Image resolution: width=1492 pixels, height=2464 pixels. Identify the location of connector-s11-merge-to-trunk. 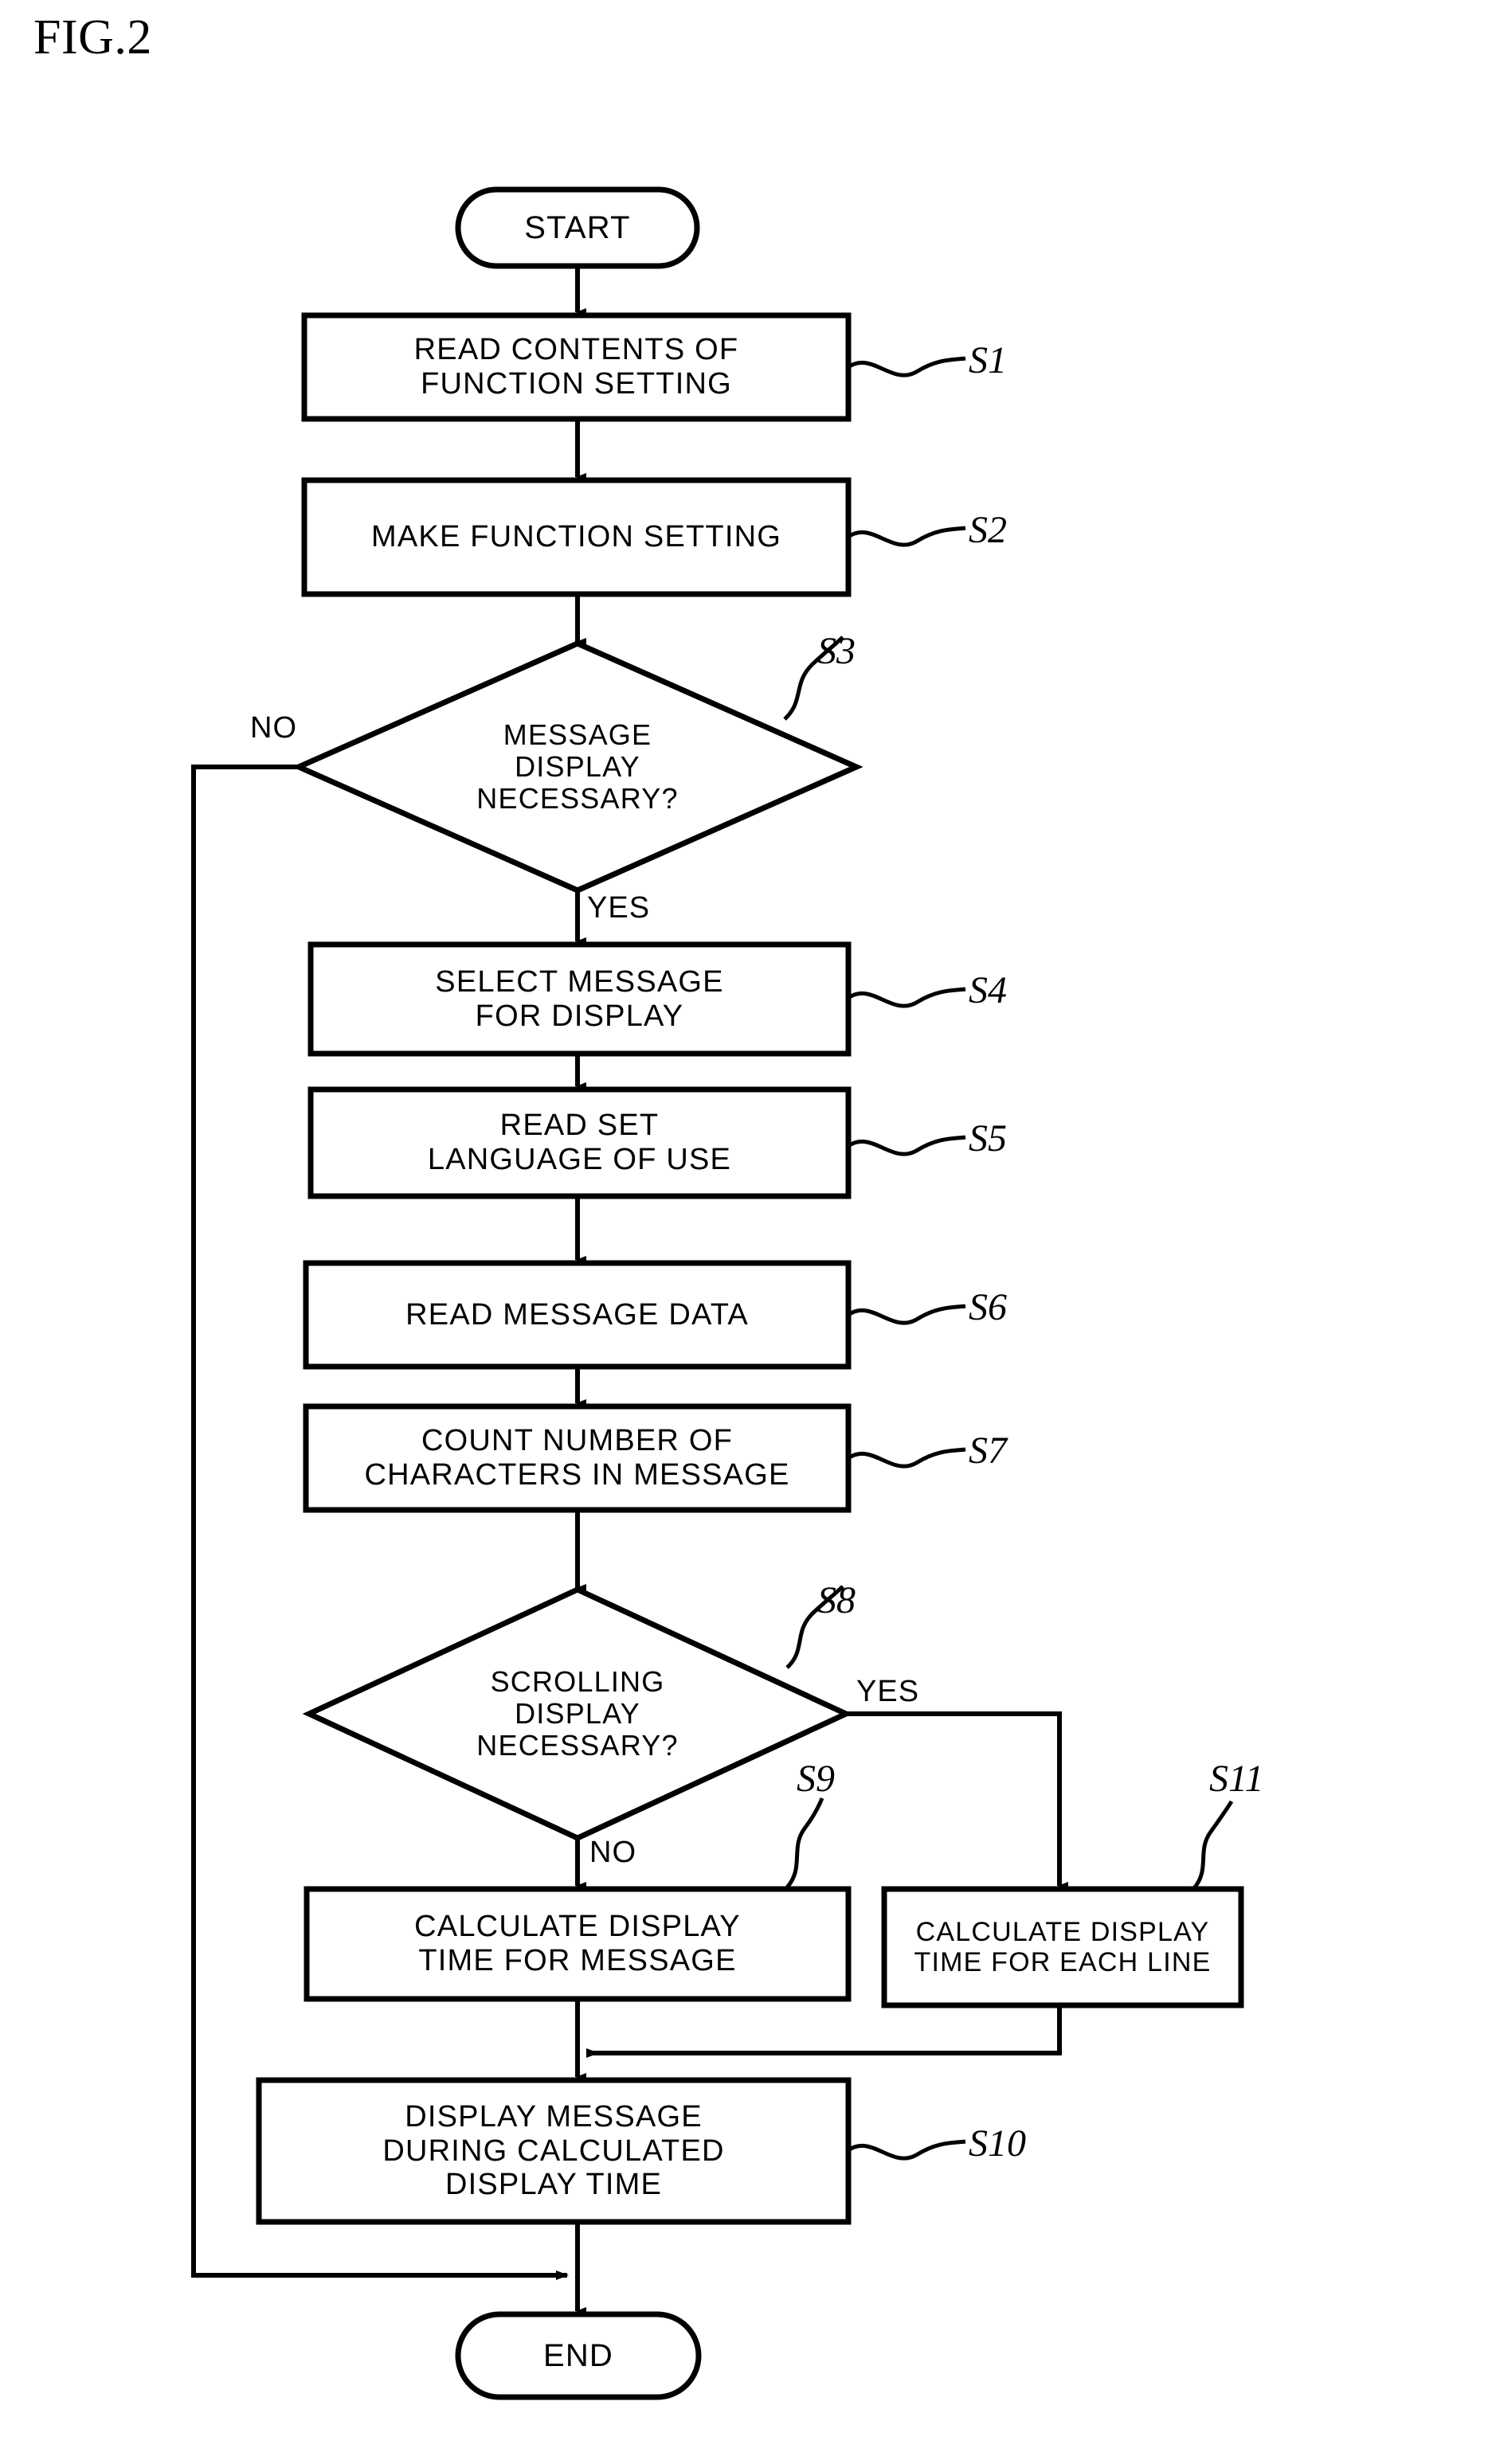
(824, 2031).